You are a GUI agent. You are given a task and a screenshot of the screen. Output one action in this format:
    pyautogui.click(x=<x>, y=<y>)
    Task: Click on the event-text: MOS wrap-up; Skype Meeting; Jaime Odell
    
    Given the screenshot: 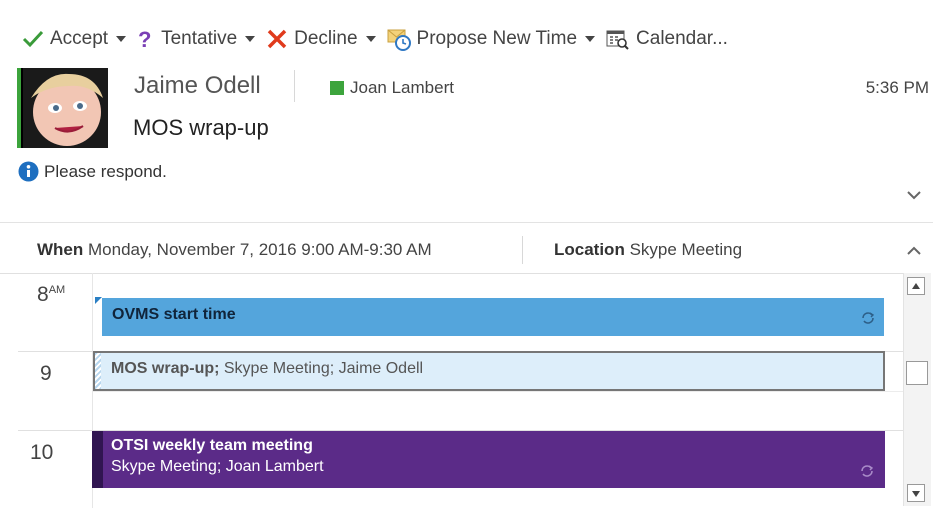 What is the action you would take?
    pyautogui.click(x=267, y=369)
    